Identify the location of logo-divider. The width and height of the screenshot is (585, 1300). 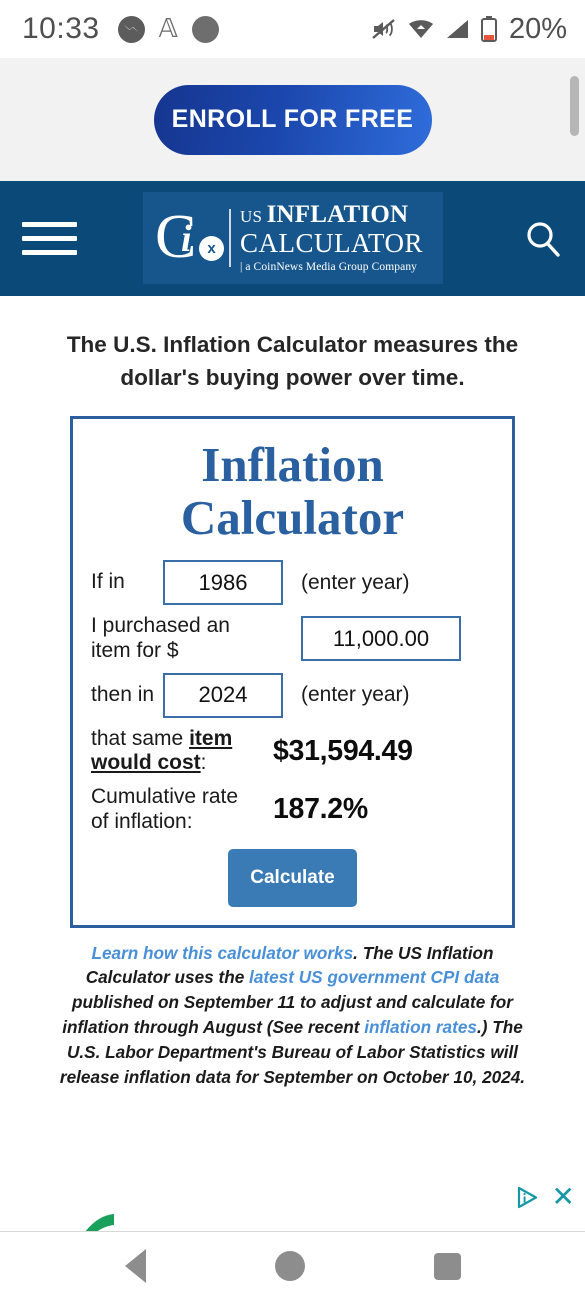
(230, 238).